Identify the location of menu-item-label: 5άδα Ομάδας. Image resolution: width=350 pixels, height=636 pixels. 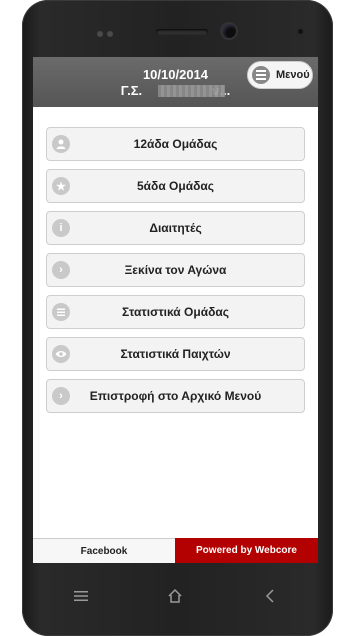
(175, 186).